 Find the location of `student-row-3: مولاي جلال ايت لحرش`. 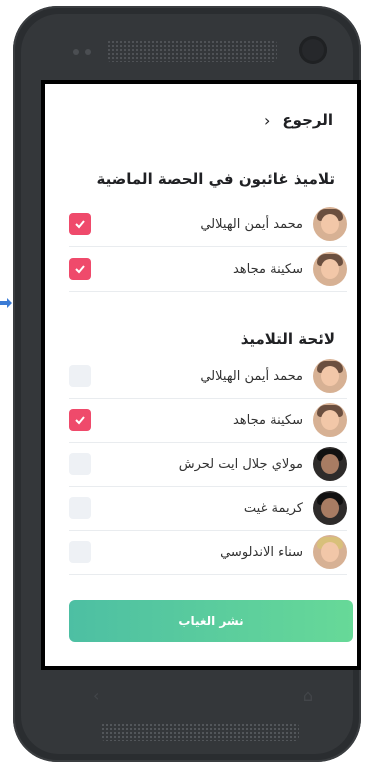

student-row-3: مولاي جلال ايت لحرش is located at coordinates (208, 464).